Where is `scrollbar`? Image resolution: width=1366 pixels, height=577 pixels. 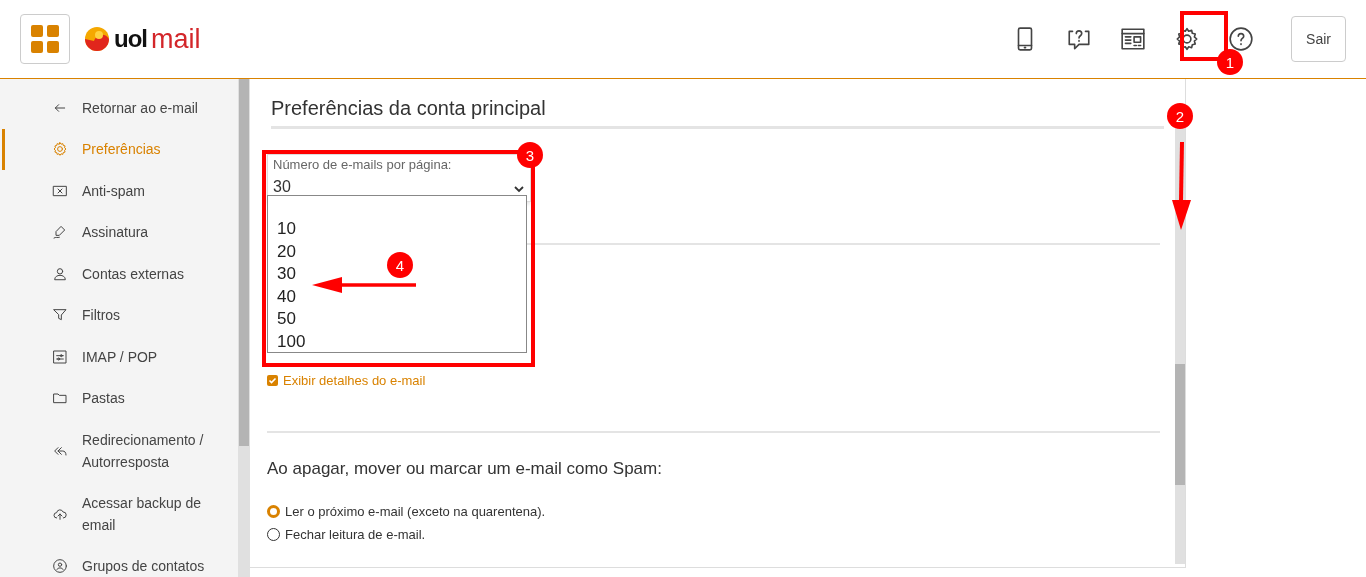
scrollbar is located at coordinates (244, 328).